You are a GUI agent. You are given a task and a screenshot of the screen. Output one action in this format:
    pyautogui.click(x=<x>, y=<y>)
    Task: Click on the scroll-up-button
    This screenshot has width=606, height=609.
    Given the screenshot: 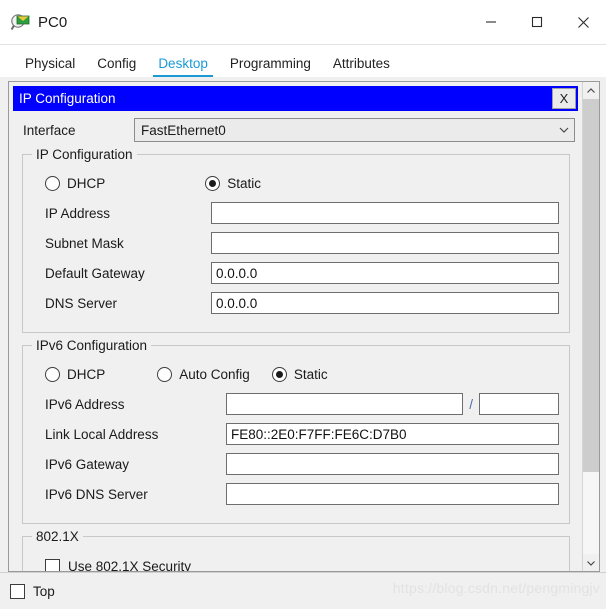 What is the action you would take?
    pyautogui.click(x=591, y=90)
    